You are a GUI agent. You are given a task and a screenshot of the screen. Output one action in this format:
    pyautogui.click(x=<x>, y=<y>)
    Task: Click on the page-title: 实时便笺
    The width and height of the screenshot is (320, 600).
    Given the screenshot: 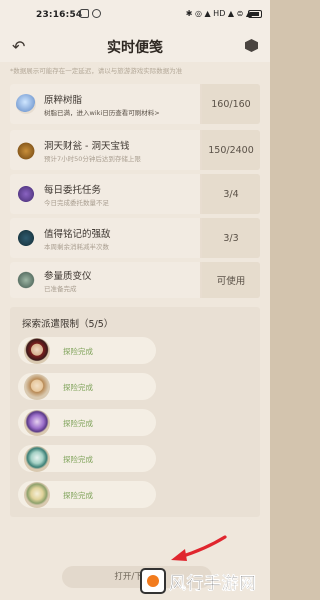 What is the action you would take?
    pyautogui.click(x=135, y=48)
    